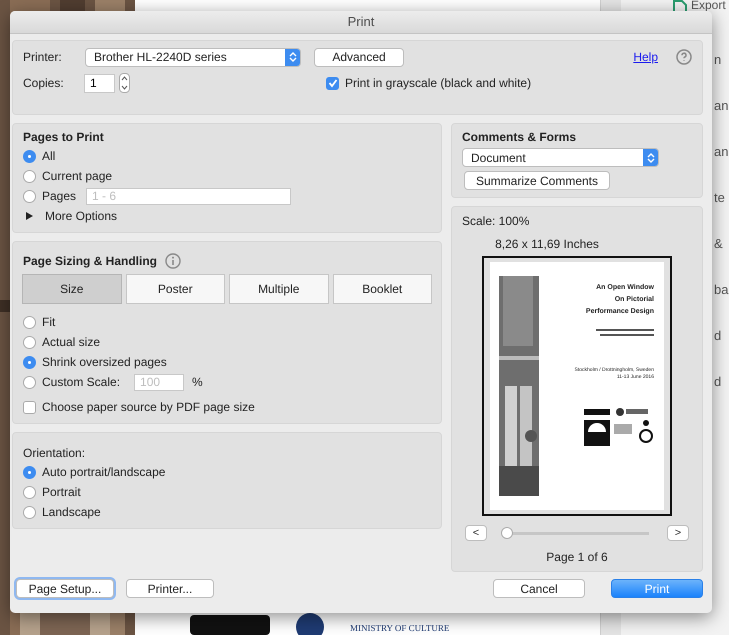  Describe the element at coordinates (718, 242) in the screenshot. I see `sidebar-item: &` at that location.